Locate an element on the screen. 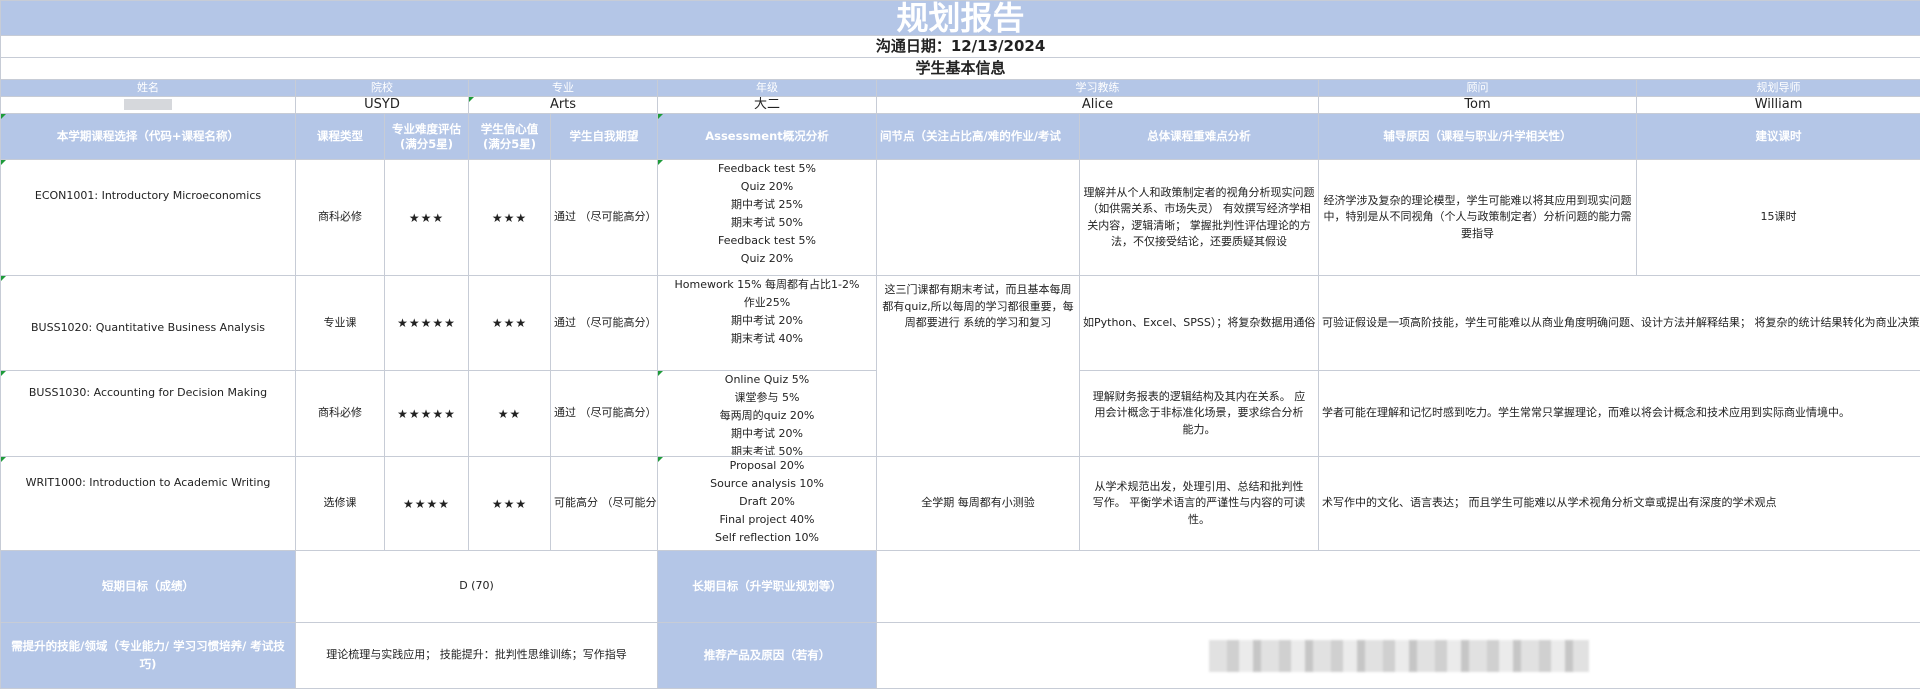 The image size is (1920, 689). major-value: Arts is located at coordinates (563, 105).